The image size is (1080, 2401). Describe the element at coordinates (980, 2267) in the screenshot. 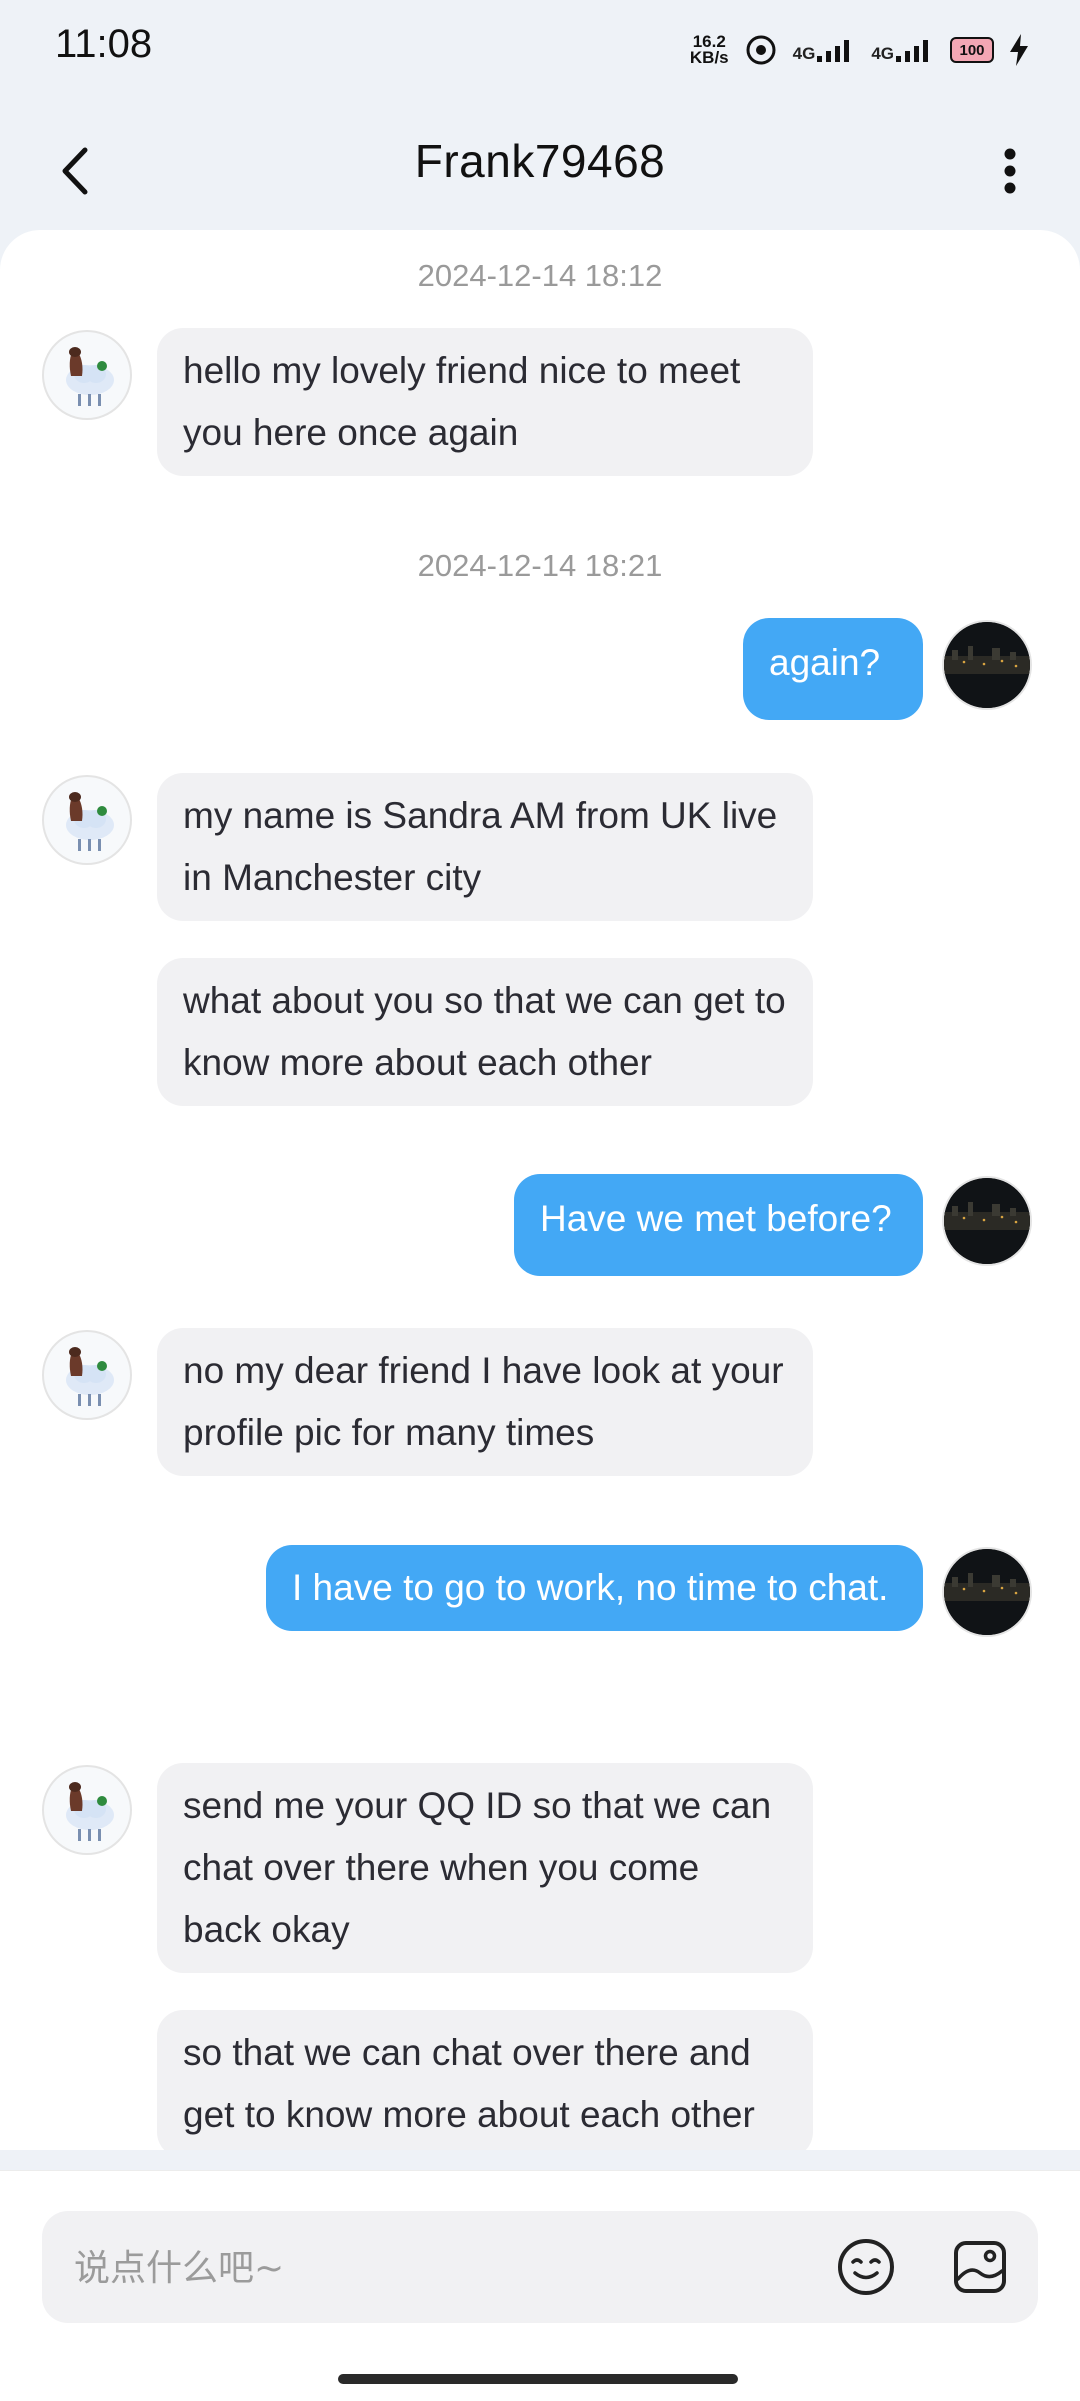

I see `image-icon` at that location.